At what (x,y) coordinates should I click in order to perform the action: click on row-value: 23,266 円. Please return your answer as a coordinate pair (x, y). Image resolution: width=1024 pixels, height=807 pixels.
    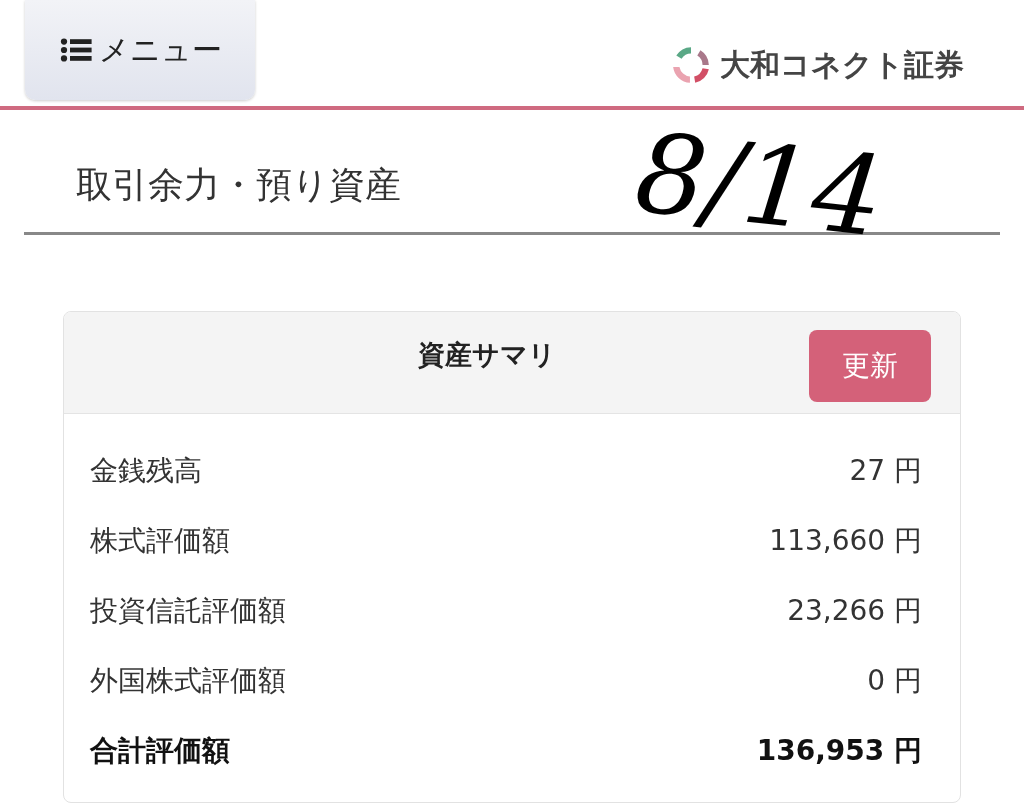
    Looking at the image, I should click on (854, 611).